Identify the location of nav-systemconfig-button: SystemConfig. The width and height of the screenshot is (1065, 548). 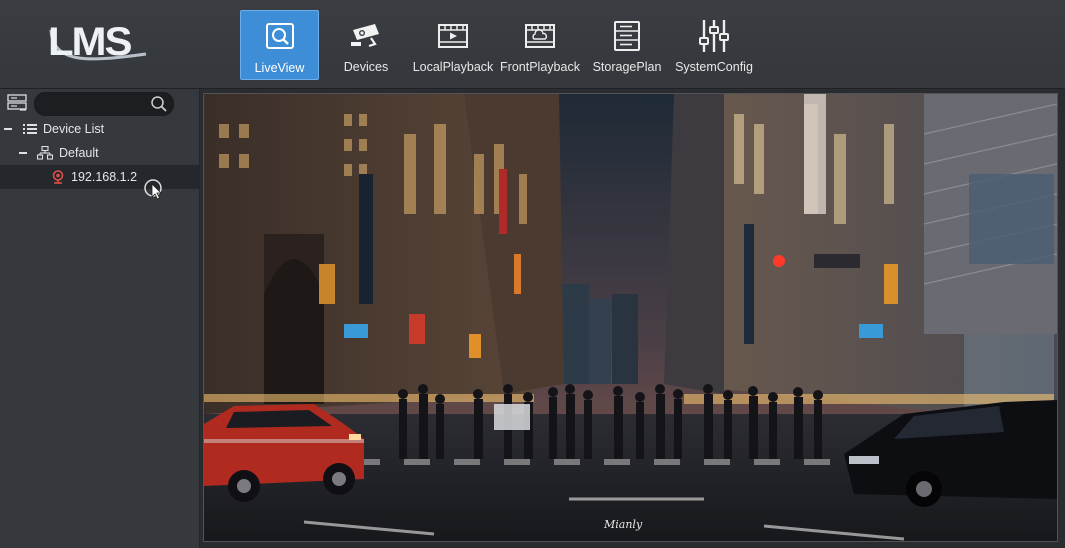
(714, 44).